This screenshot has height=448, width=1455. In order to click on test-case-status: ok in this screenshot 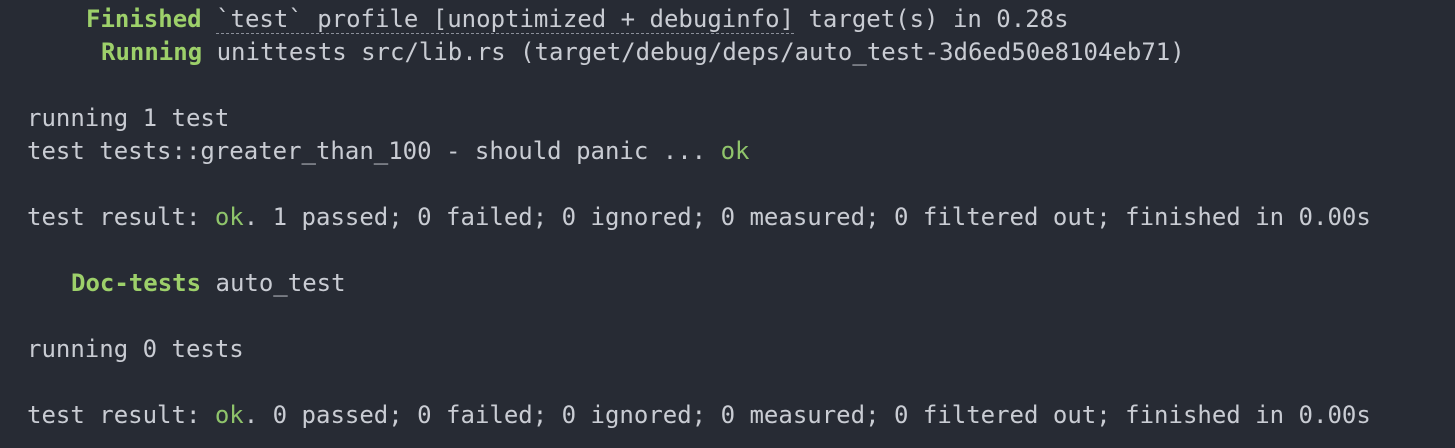, I will do `click(735, 151)`.